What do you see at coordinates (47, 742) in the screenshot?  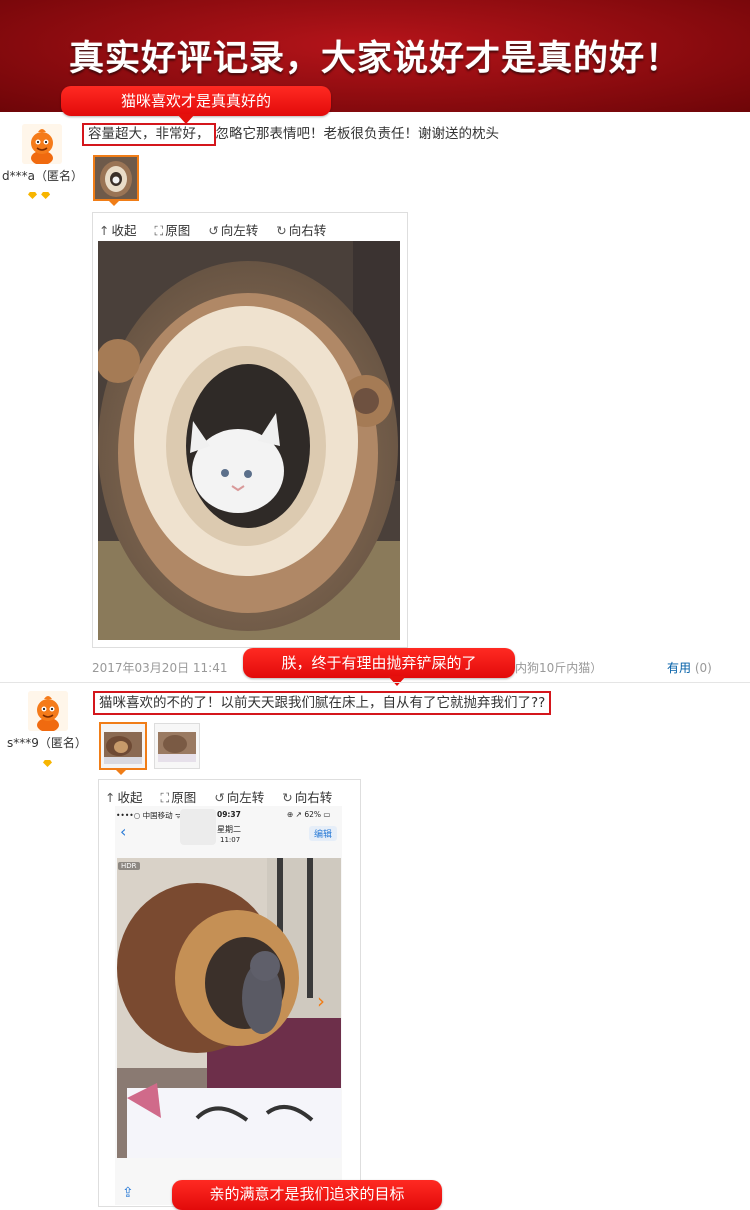 I see `reviewer-name: s***9（匿名）` at bounding box center [47, 742].